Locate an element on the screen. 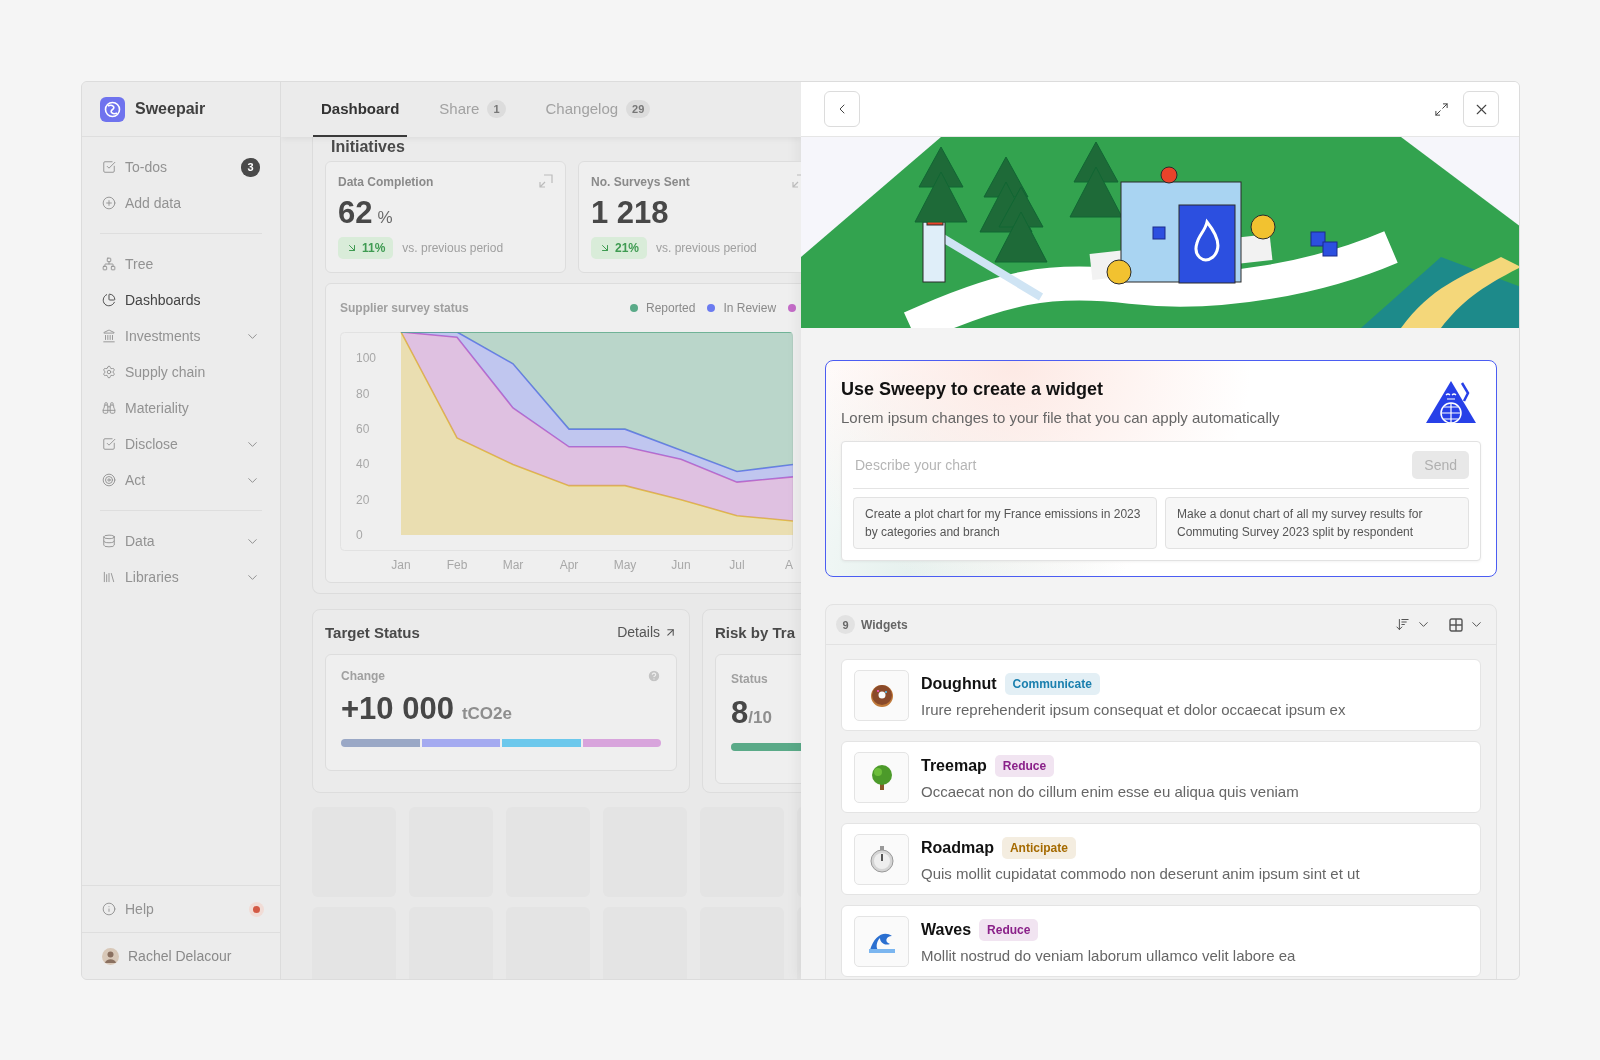 This screenshot has height=1060, width=1600. sidebar-item: Investments is located at coordinates (181, 336).